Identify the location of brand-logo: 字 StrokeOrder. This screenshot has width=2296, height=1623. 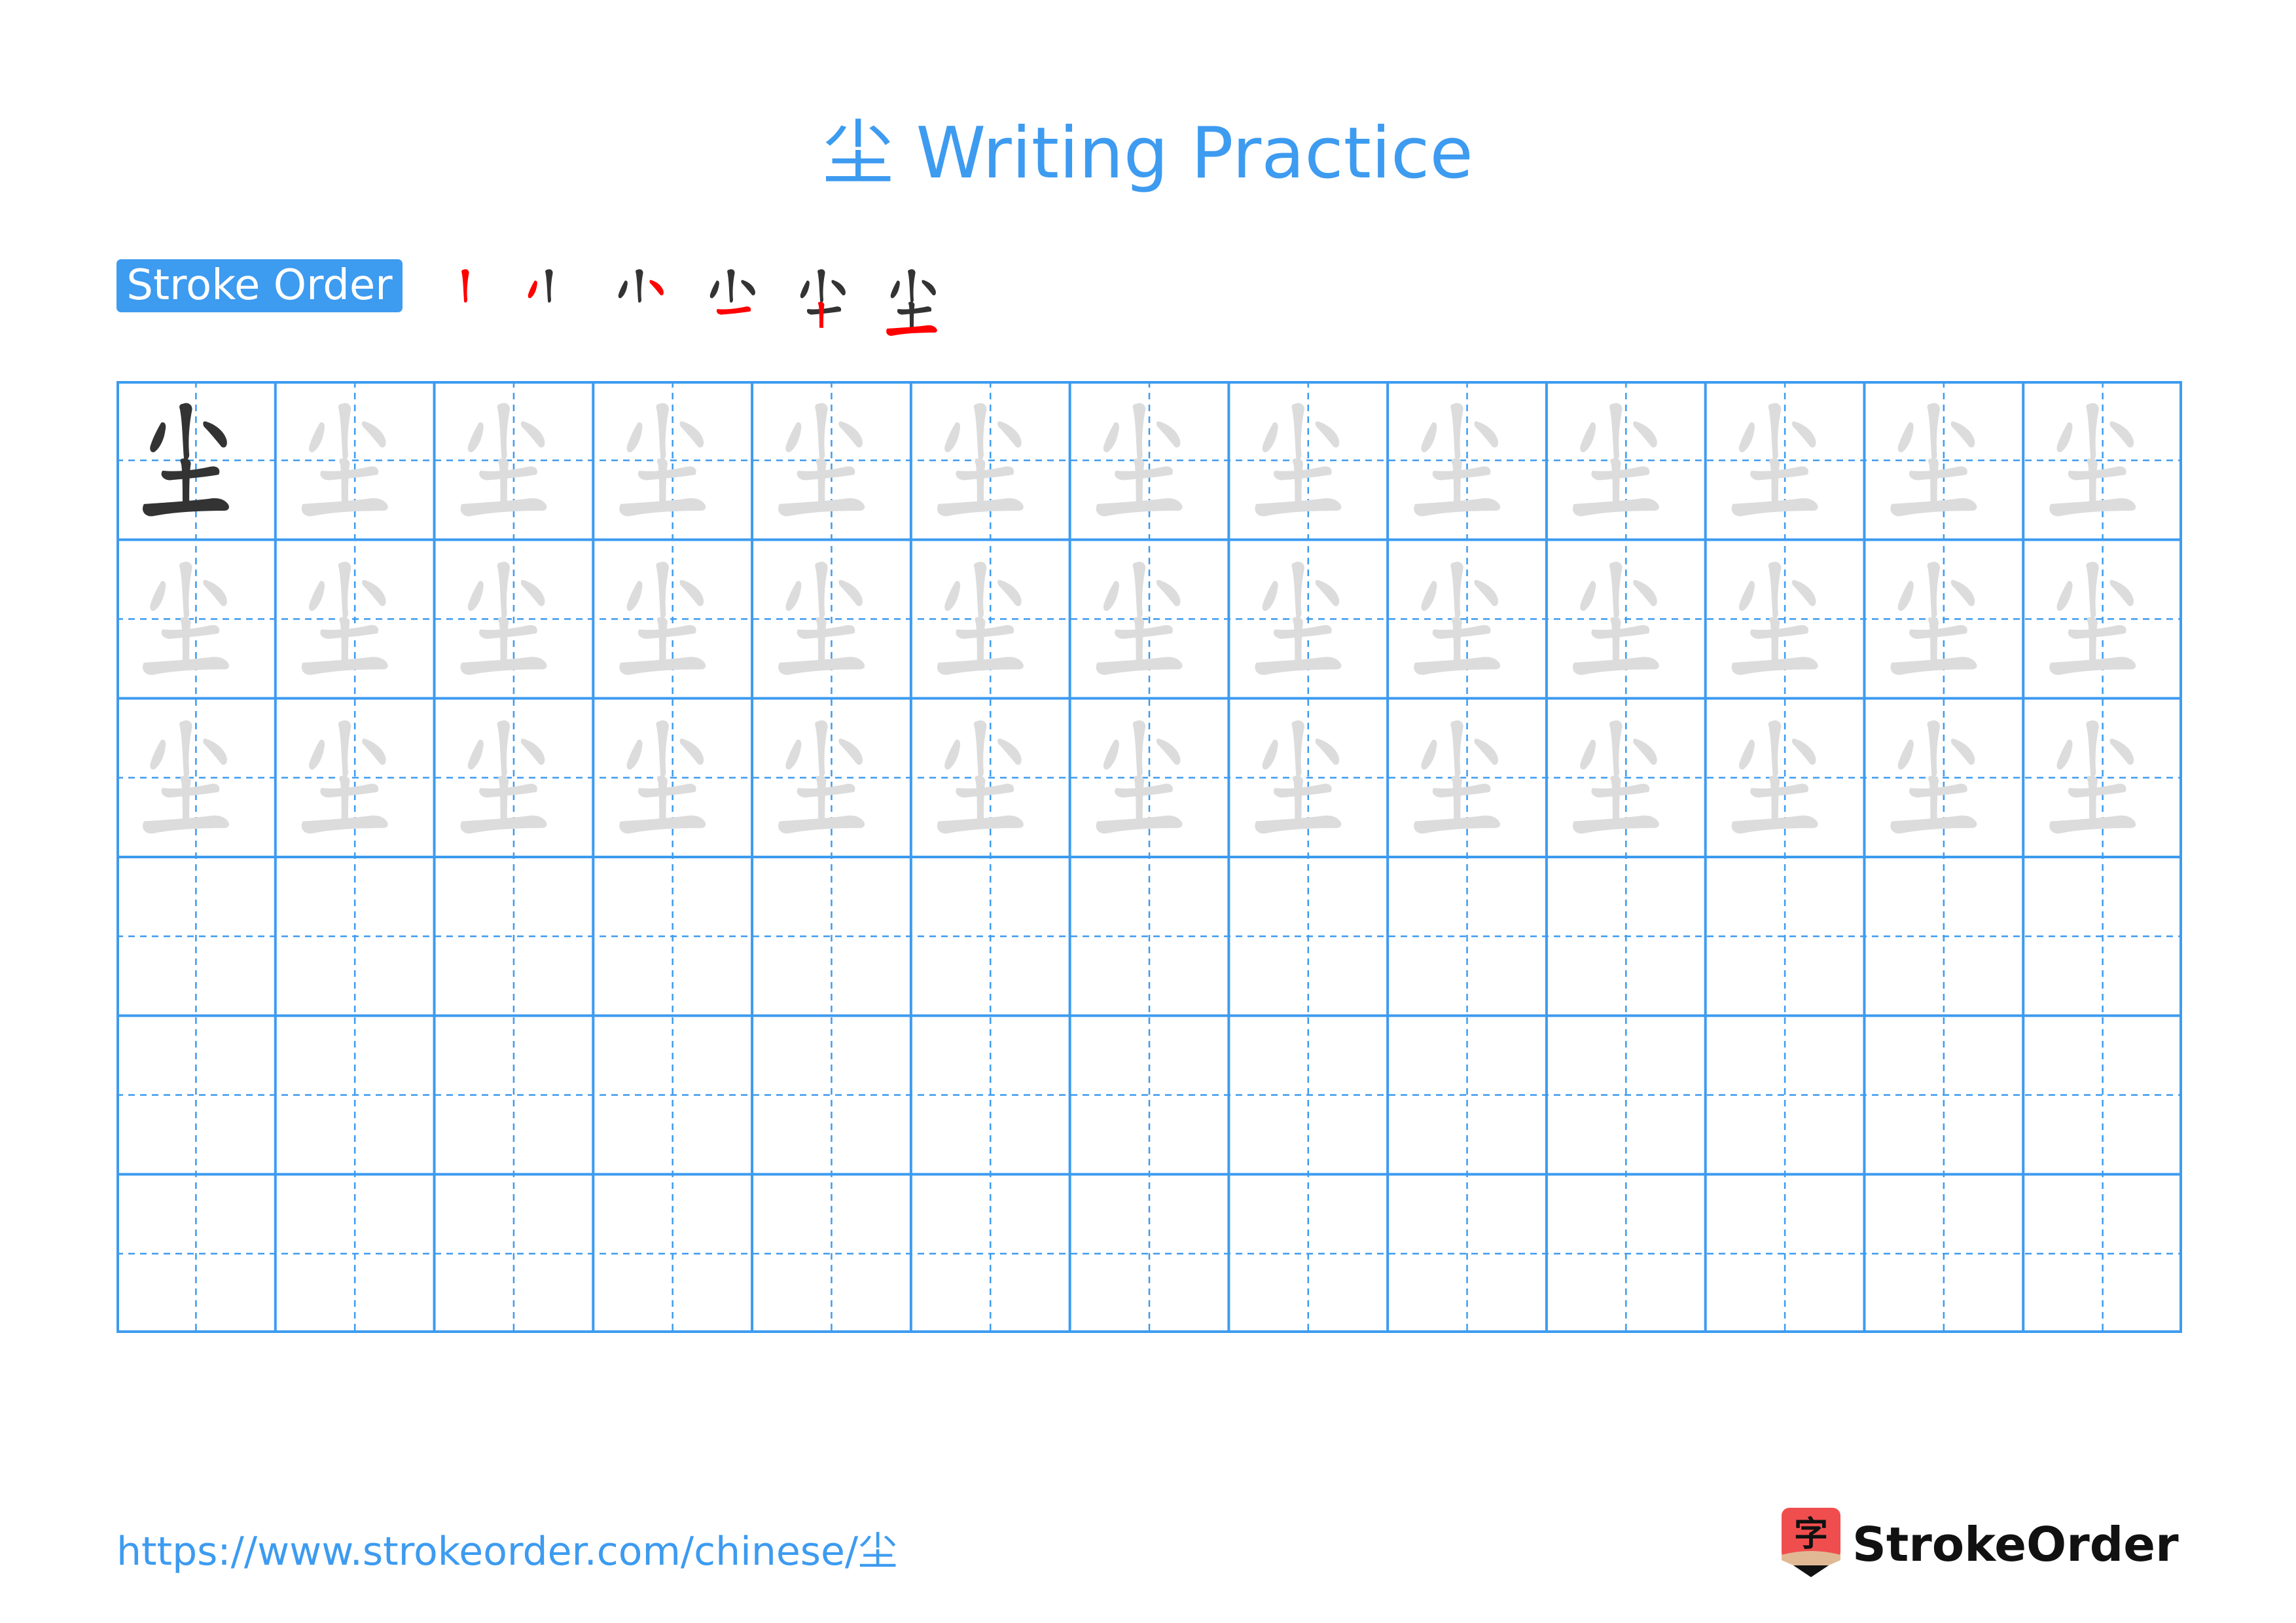
(1981, 1544).